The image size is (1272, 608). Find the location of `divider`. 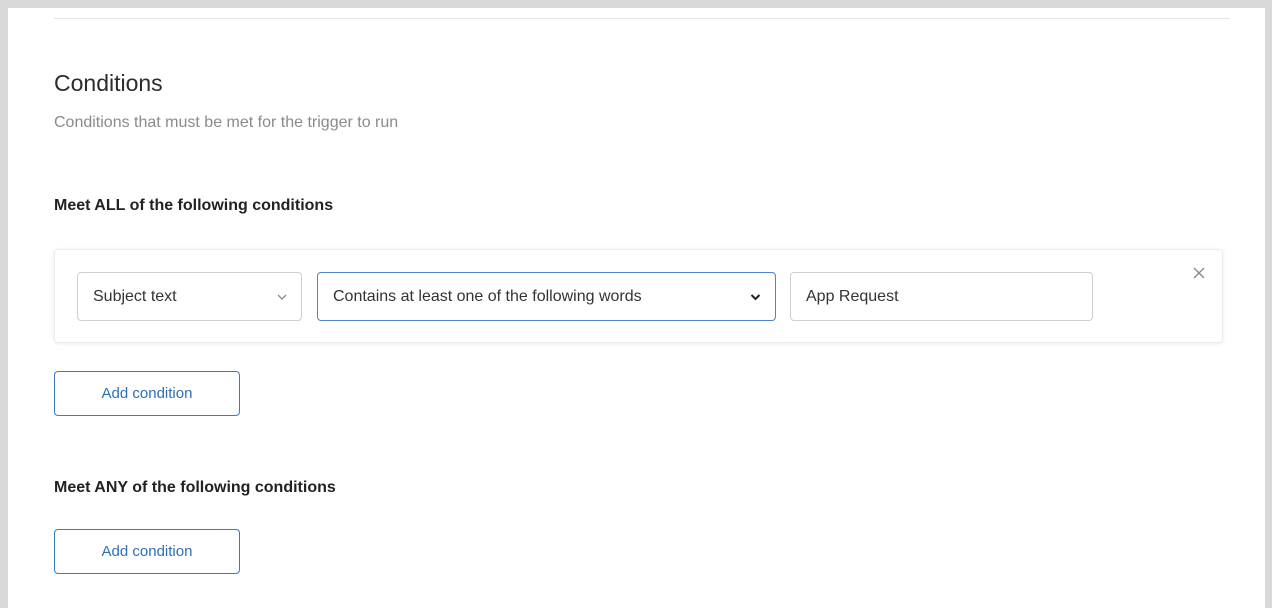

divider is located at coordinates (642, 18).